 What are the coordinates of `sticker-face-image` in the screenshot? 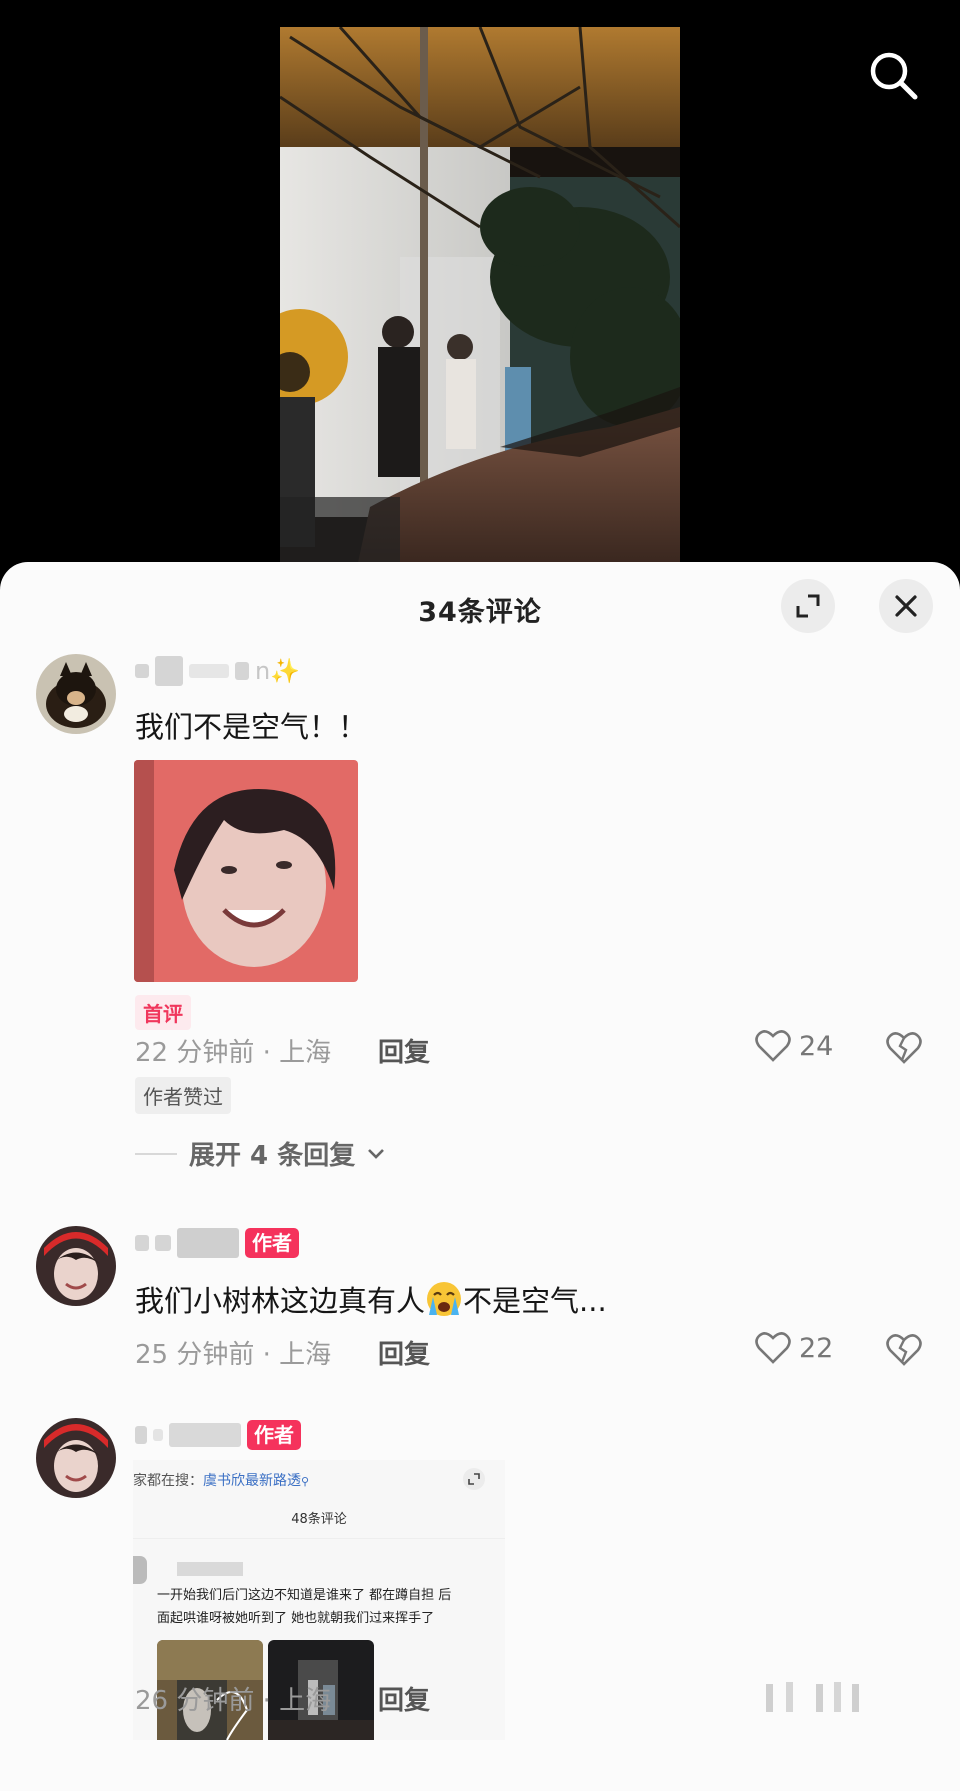 It's located at (246, 871).